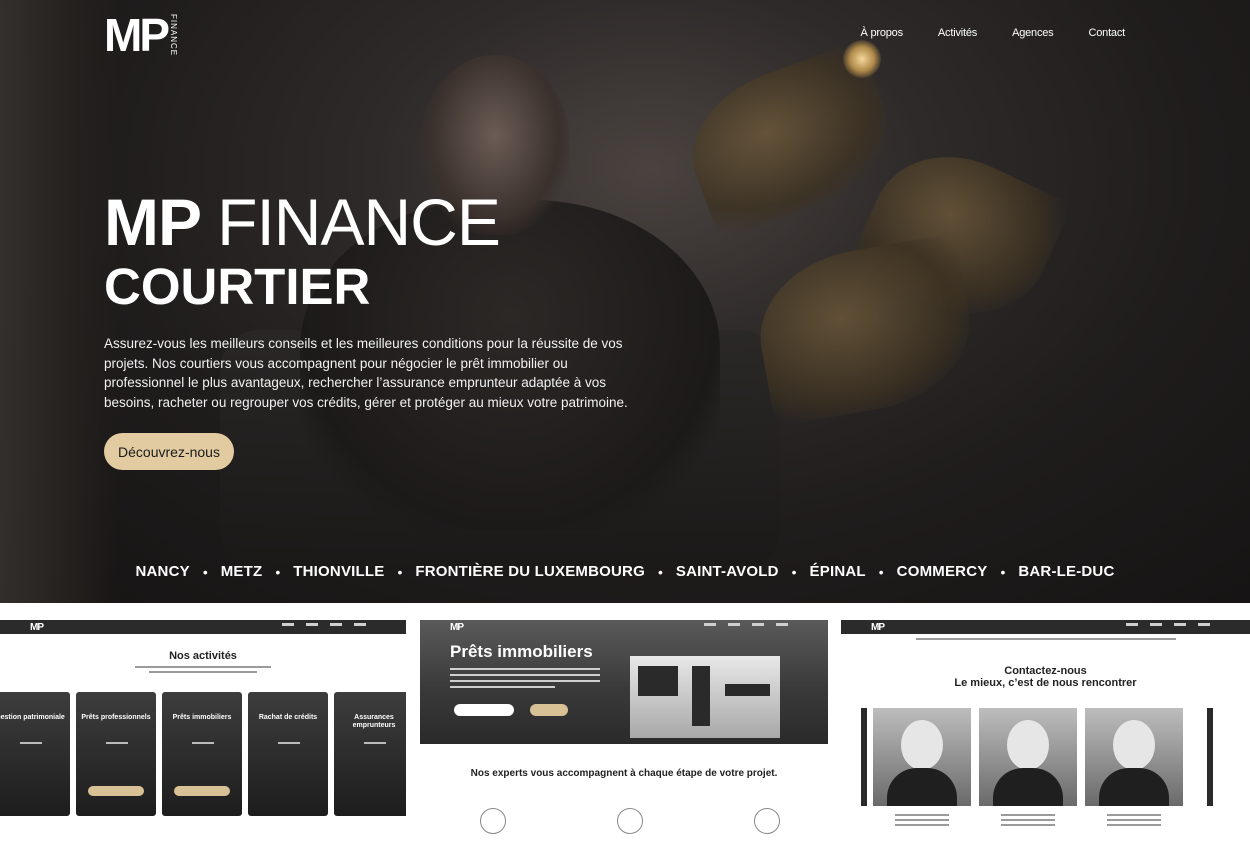  Describe the element at coordinates (241, 571) in the screenshot. I see `city-item: METZ` at that location.